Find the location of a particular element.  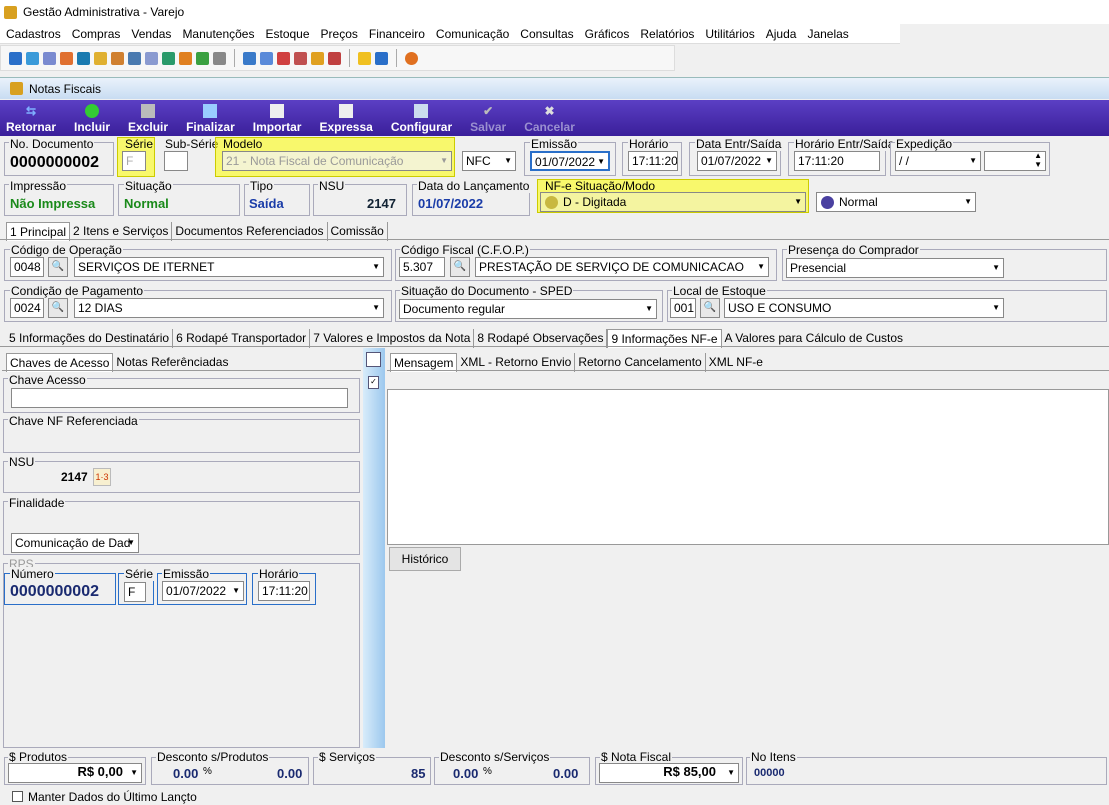

person-icon is located at coordinates (117, 58).